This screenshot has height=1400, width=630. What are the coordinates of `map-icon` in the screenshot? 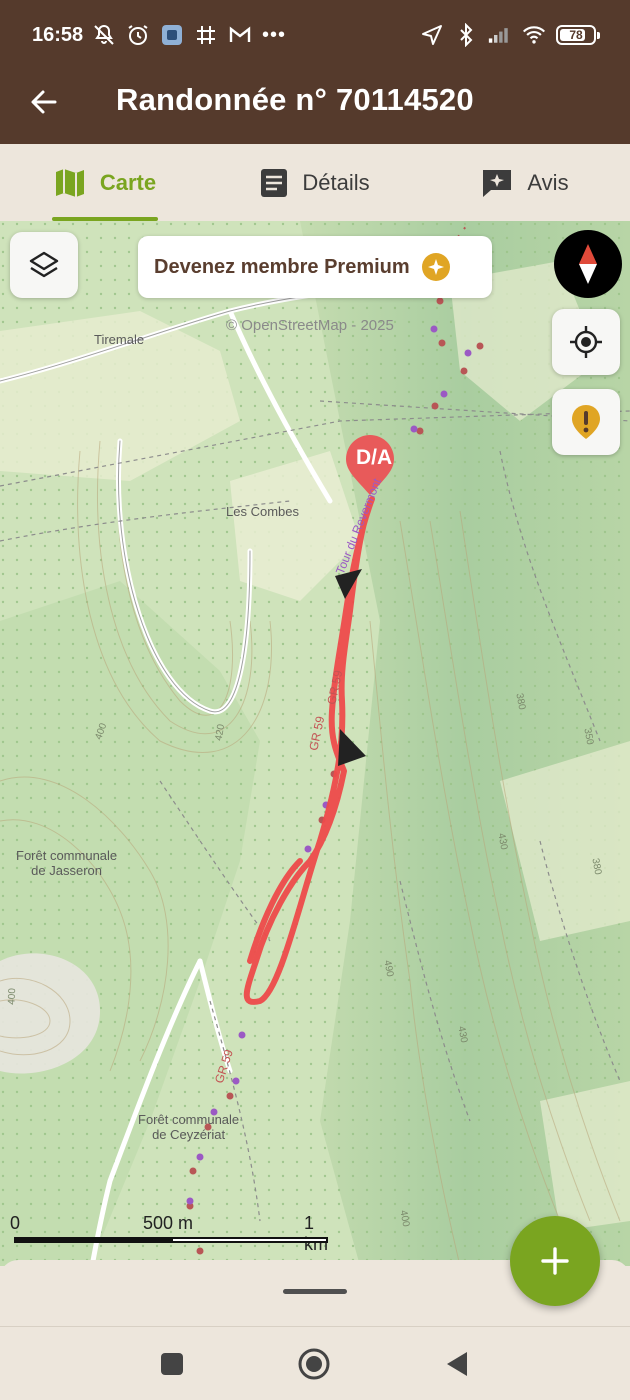 It's located at (69, 182).